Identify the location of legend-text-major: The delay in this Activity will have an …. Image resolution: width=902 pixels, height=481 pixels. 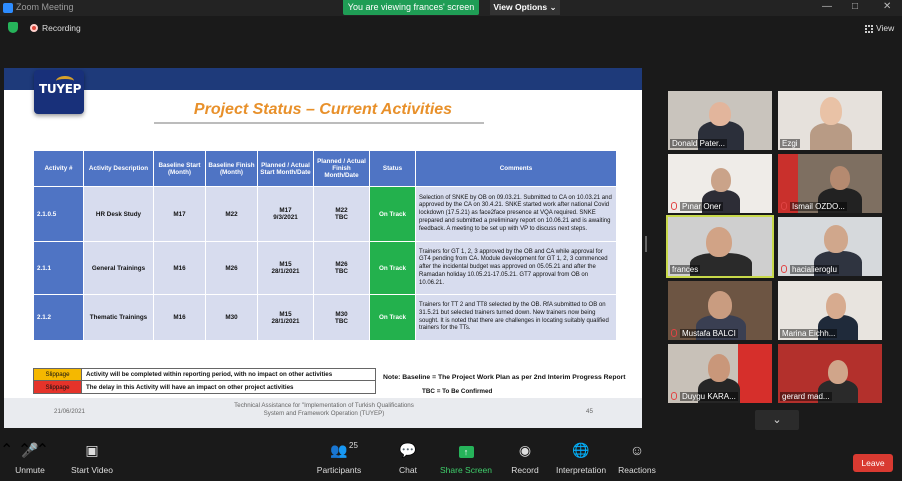
(190, 387).